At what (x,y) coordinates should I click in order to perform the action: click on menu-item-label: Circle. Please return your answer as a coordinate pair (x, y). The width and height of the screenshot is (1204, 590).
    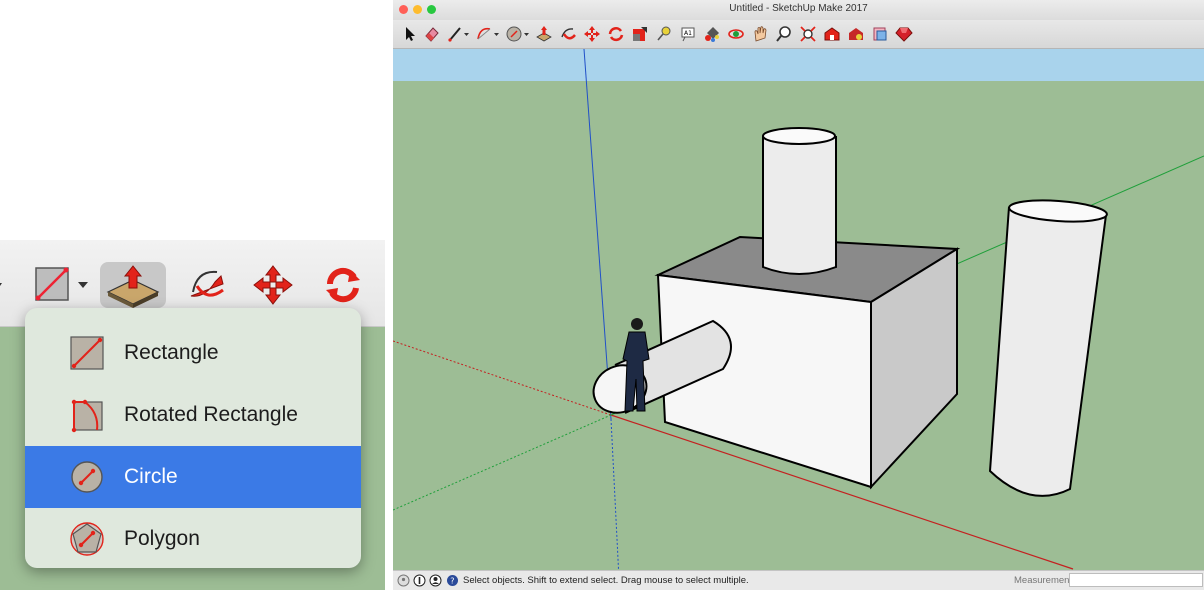
    Looking at the image, I should click on (151, 476).